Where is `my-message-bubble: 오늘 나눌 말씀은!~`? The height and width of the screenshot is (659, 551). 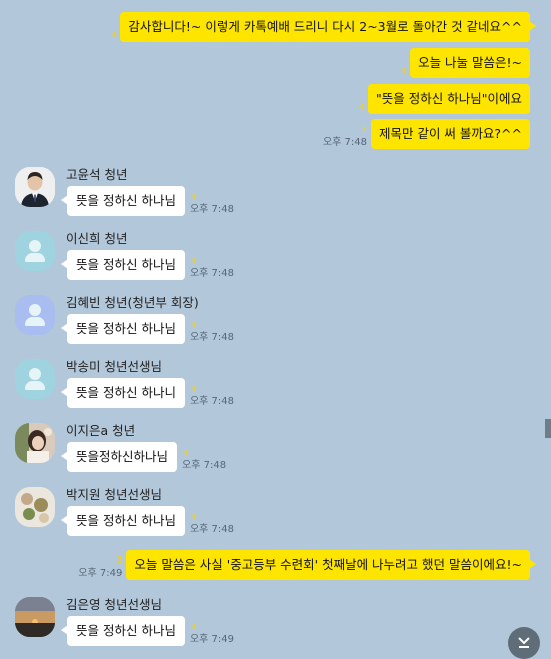 my-message-bubble: 오늘 나눌 말씀은!~ is located at coordinates (470, 63).